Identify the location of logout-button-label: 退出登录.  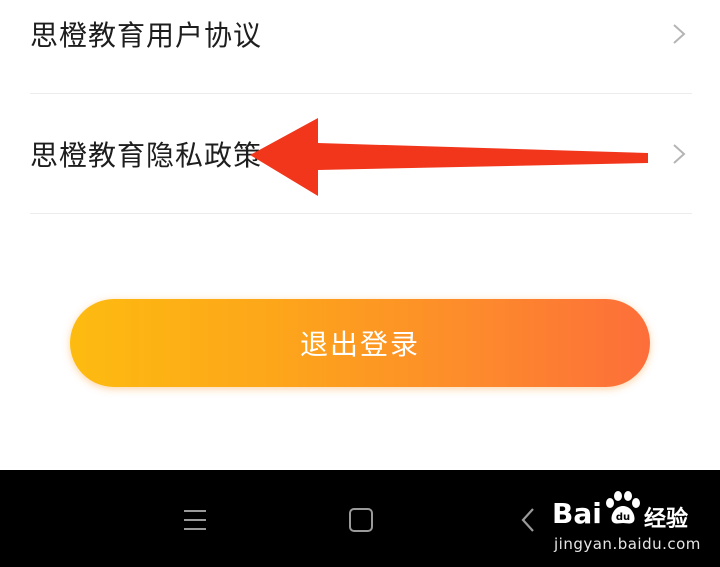
(359, 344).